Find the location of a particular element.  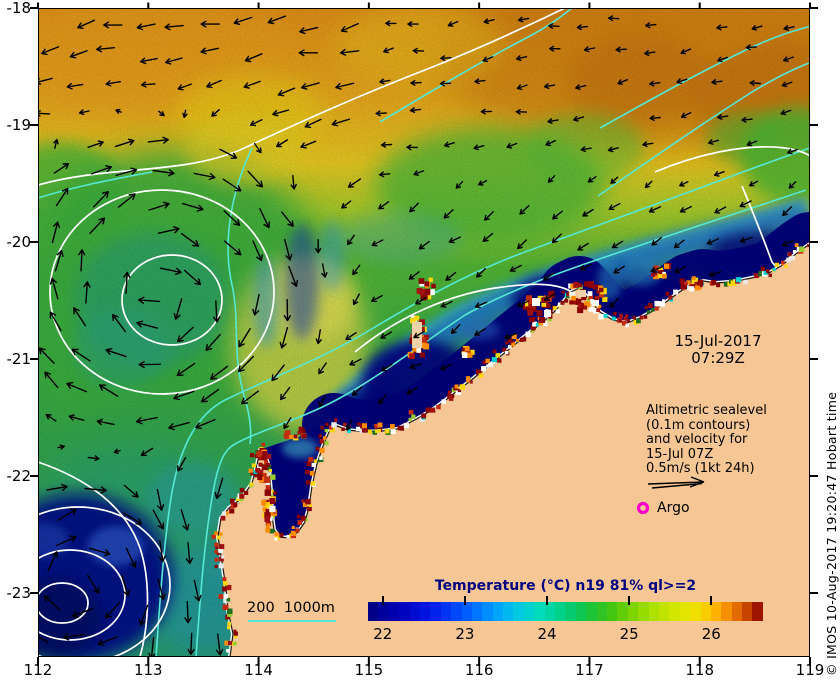

colorbar-gradient-bar: 22 23 24 25 26 is located at coordinates (565, 619).